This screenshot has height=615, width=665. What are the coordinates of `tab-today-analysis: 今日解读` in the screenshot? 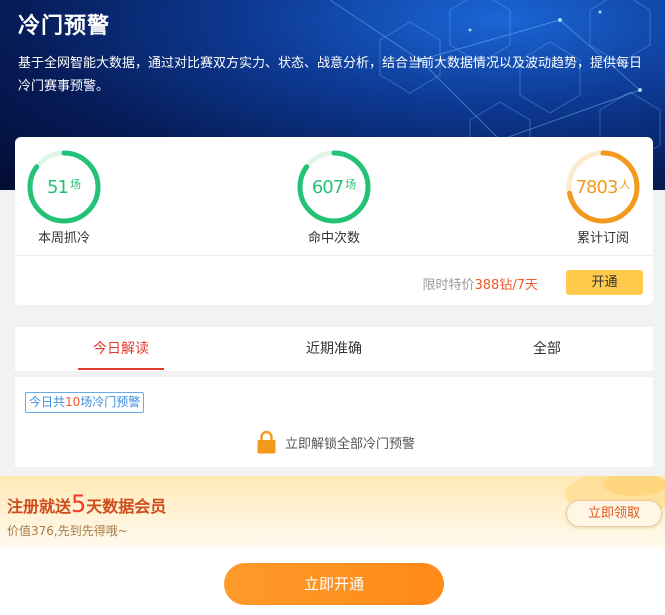 It's located at (121, 349).